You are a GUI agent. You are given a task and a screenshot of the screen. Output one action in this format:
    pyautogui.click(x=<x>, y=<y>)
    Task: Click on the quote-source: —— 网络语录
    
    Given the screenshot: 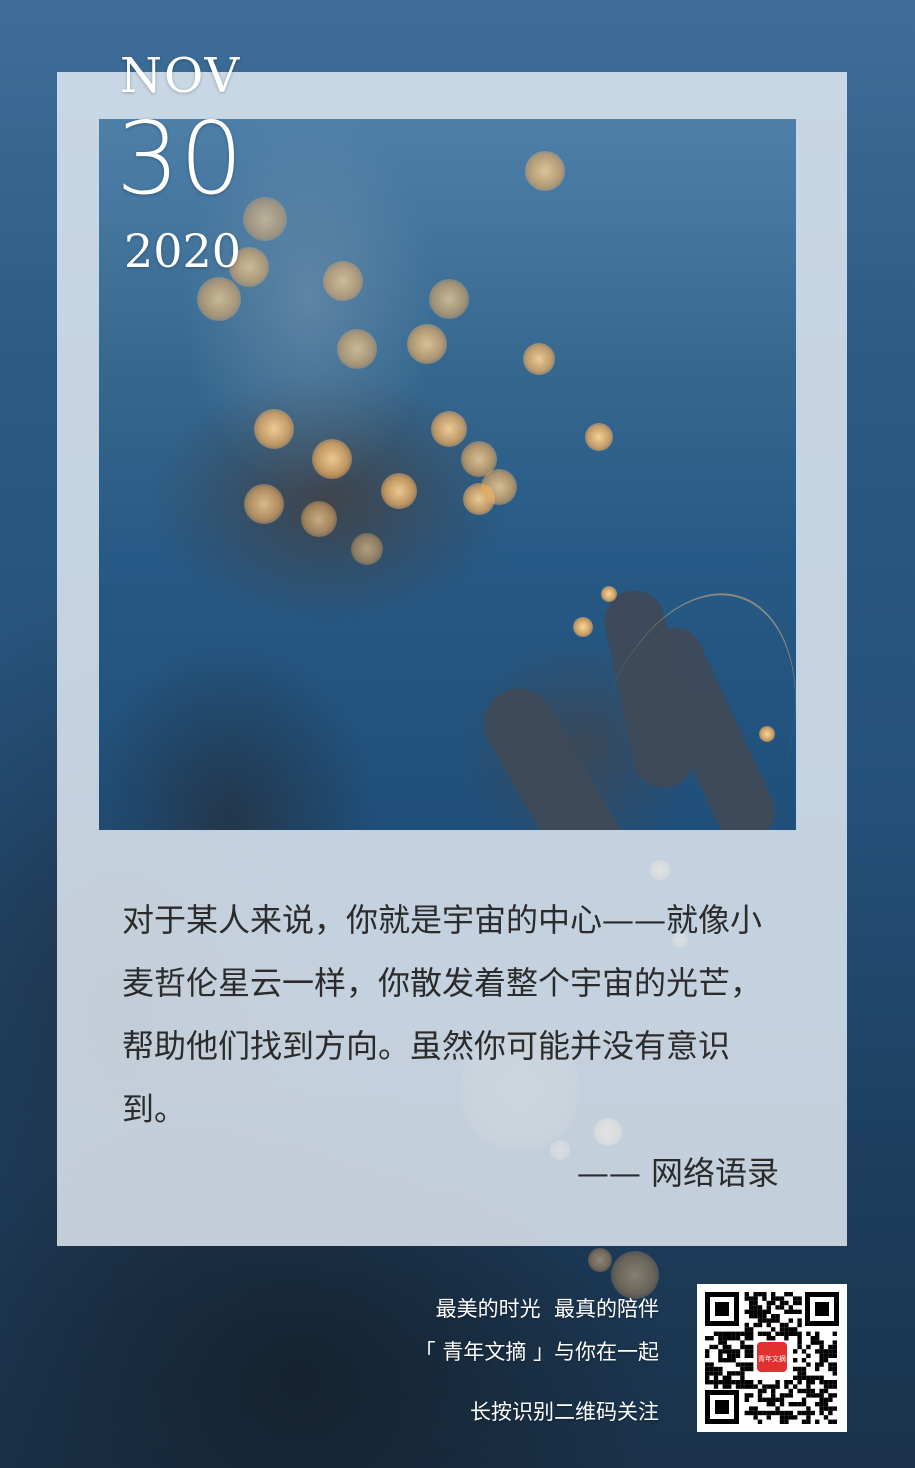 What is the action you would take?
    pyautogui.click(x=677, y=1173)
    